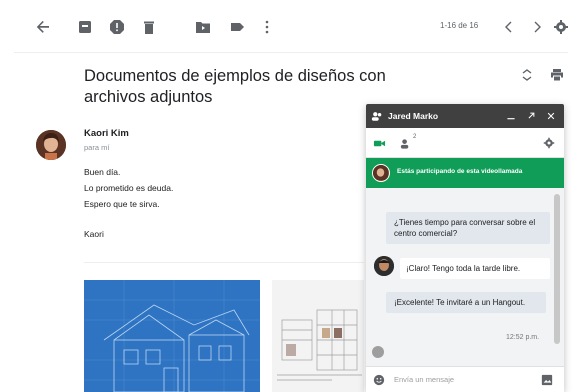 The image size is (582, 392). What do you see at coordinates (537, 27) in the screenshot?
I see `chevron-right-icon` at bounding box center [537, 27].